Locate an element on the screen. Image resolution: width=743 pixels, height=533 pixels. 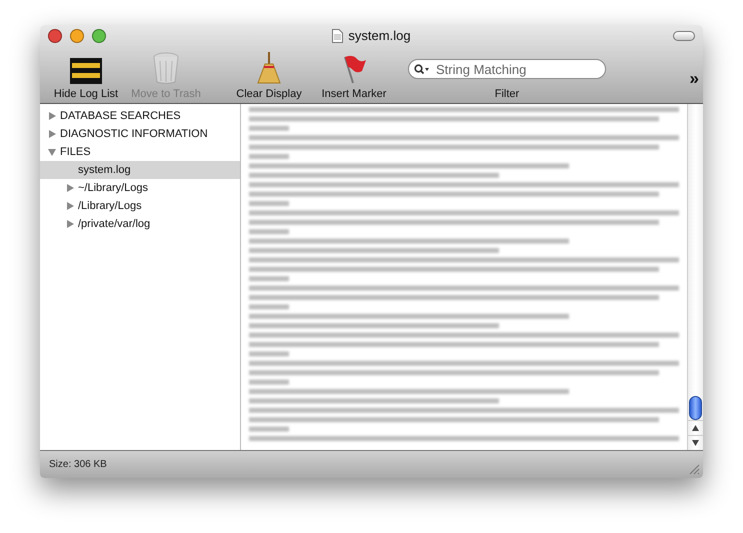
sidebar-item: /Library/Logs is located at coordinates (140, 206).